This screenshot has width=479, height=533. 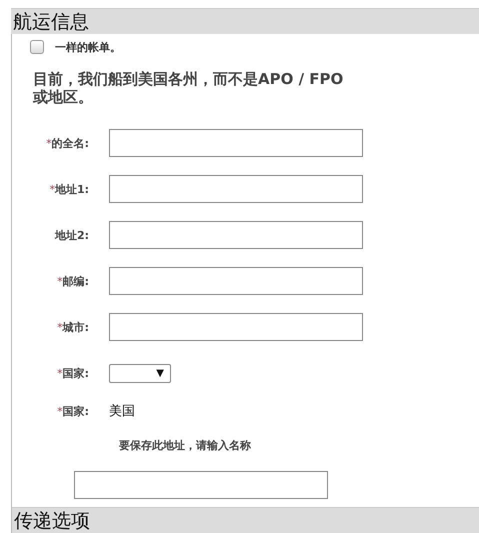 I want to click on section-title: 航运信息, so click(x=245, y=21).